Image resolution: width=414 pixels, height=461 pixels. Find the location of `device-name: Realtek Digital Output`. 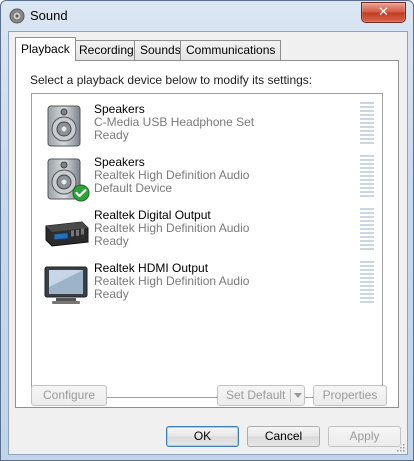

device-name: Realtek Digital Output is located at coordinates (152, 215).